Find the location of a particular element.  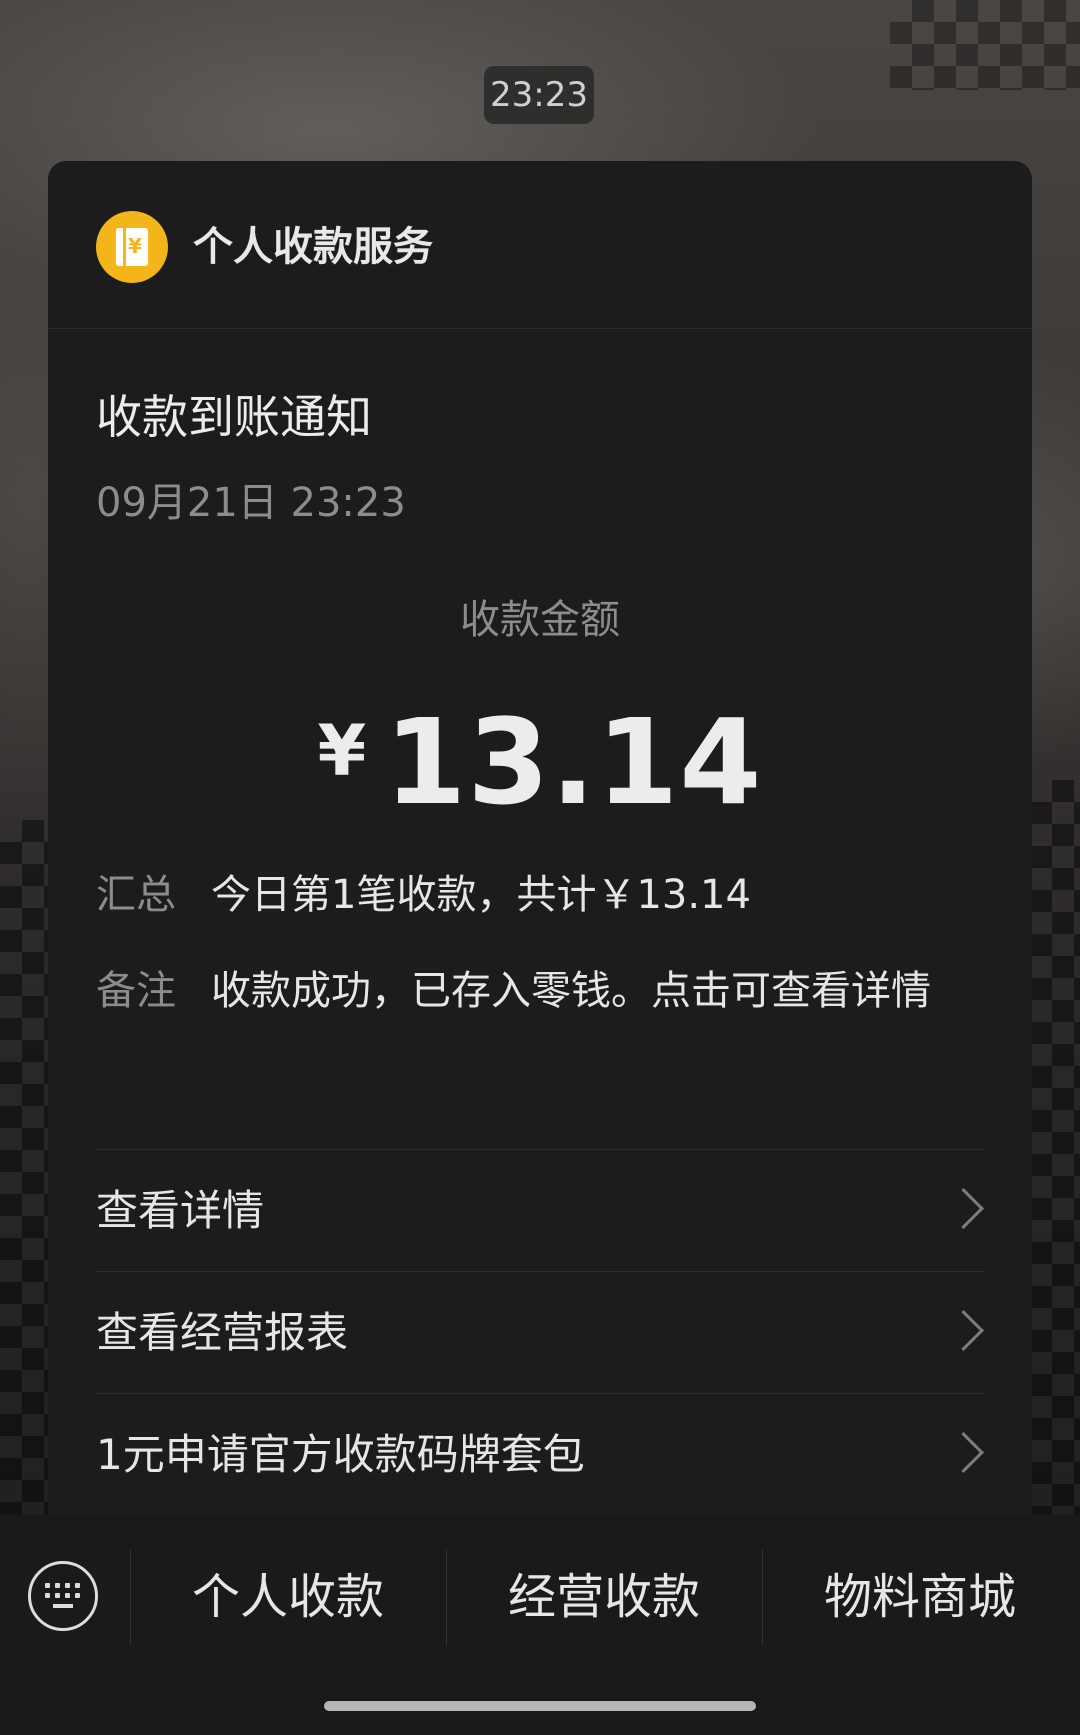

summary-label: 汇总 is located at coordinates (136, 895).